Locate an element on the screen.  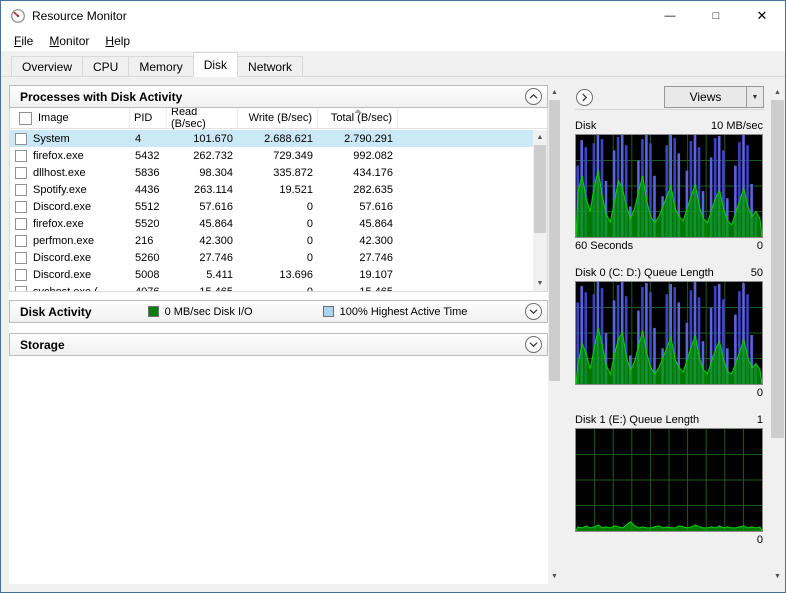
column-label-pid: PID is located at coordinates (143, 118).